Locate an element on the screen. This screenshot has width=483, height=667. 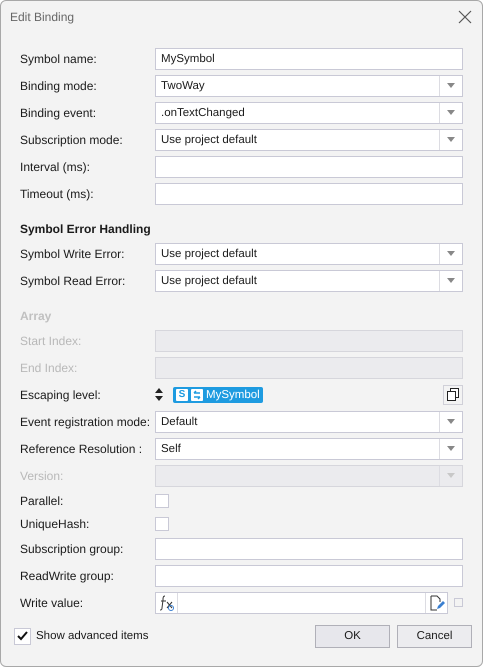
field-label: Binding mode: is located at coordinates (59, 85).